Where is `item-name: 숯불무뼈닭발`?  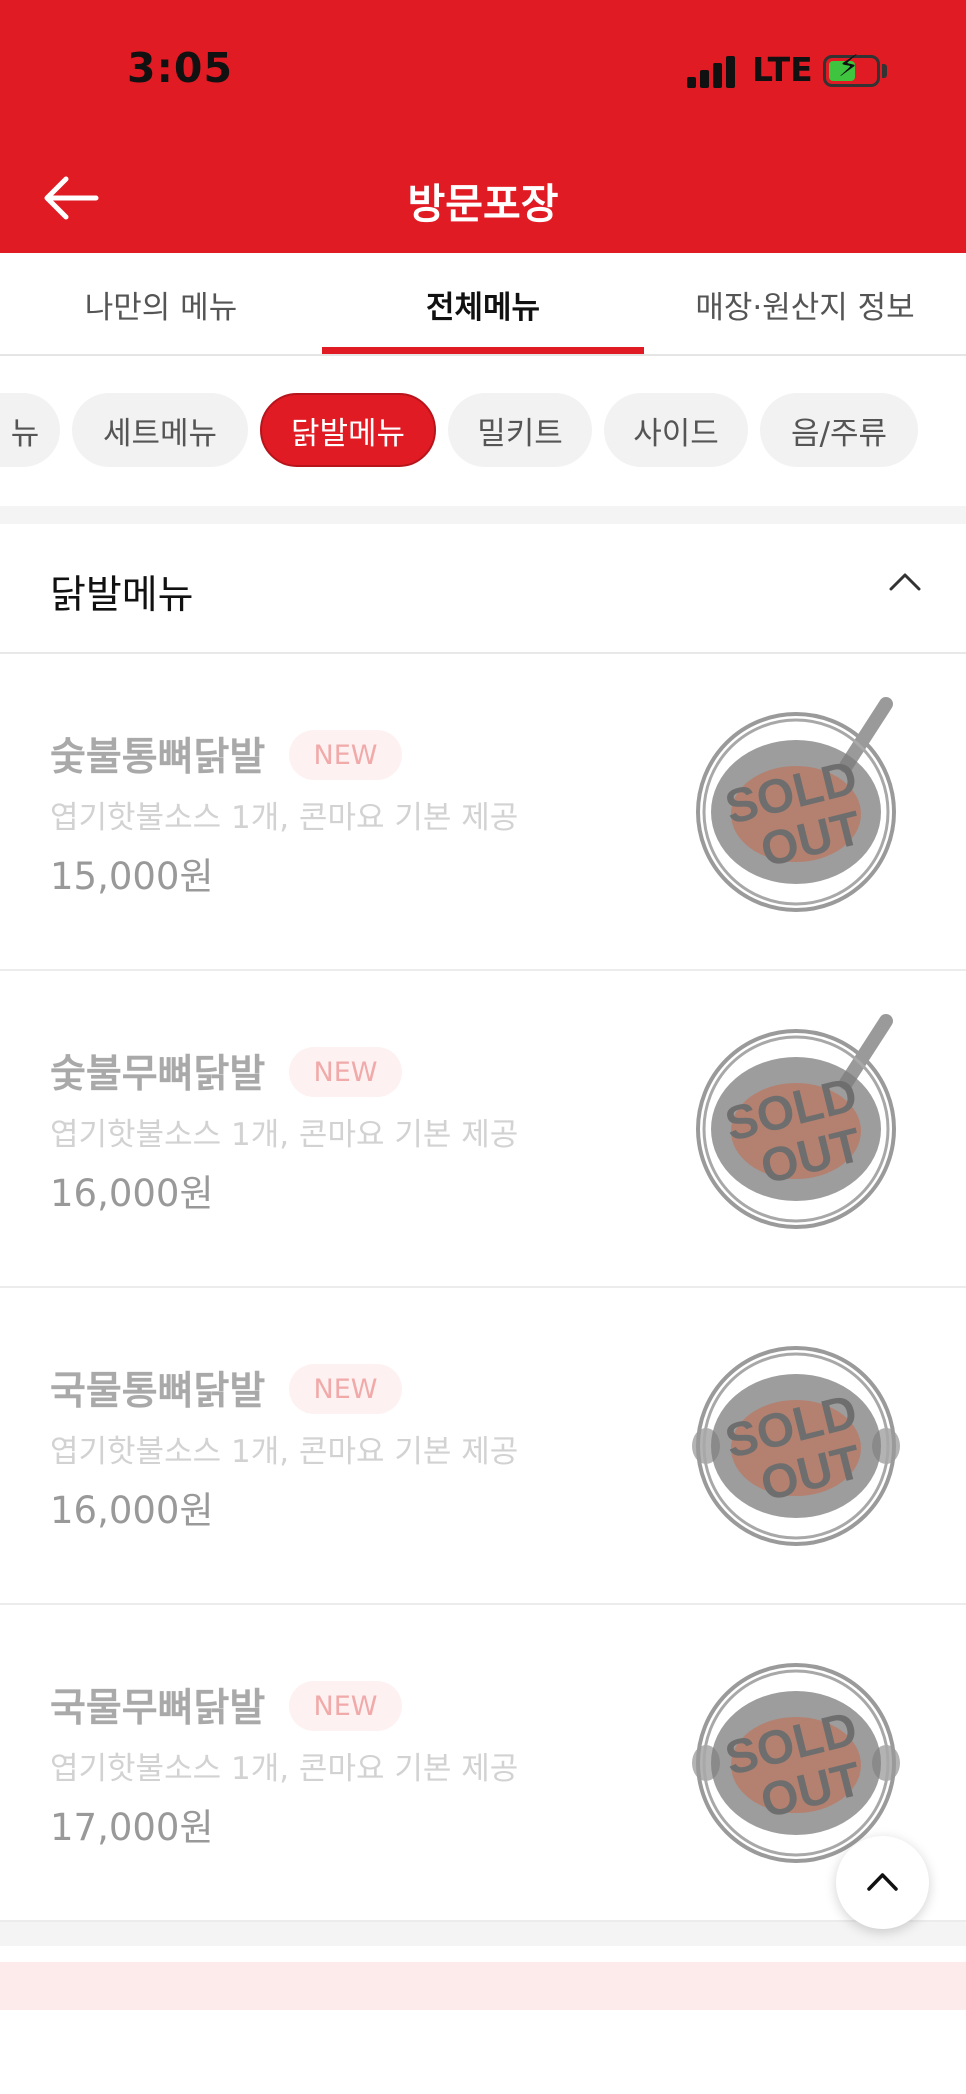 item-name: 숯불무뼈닭발 is located at coordinates (158, 1074).